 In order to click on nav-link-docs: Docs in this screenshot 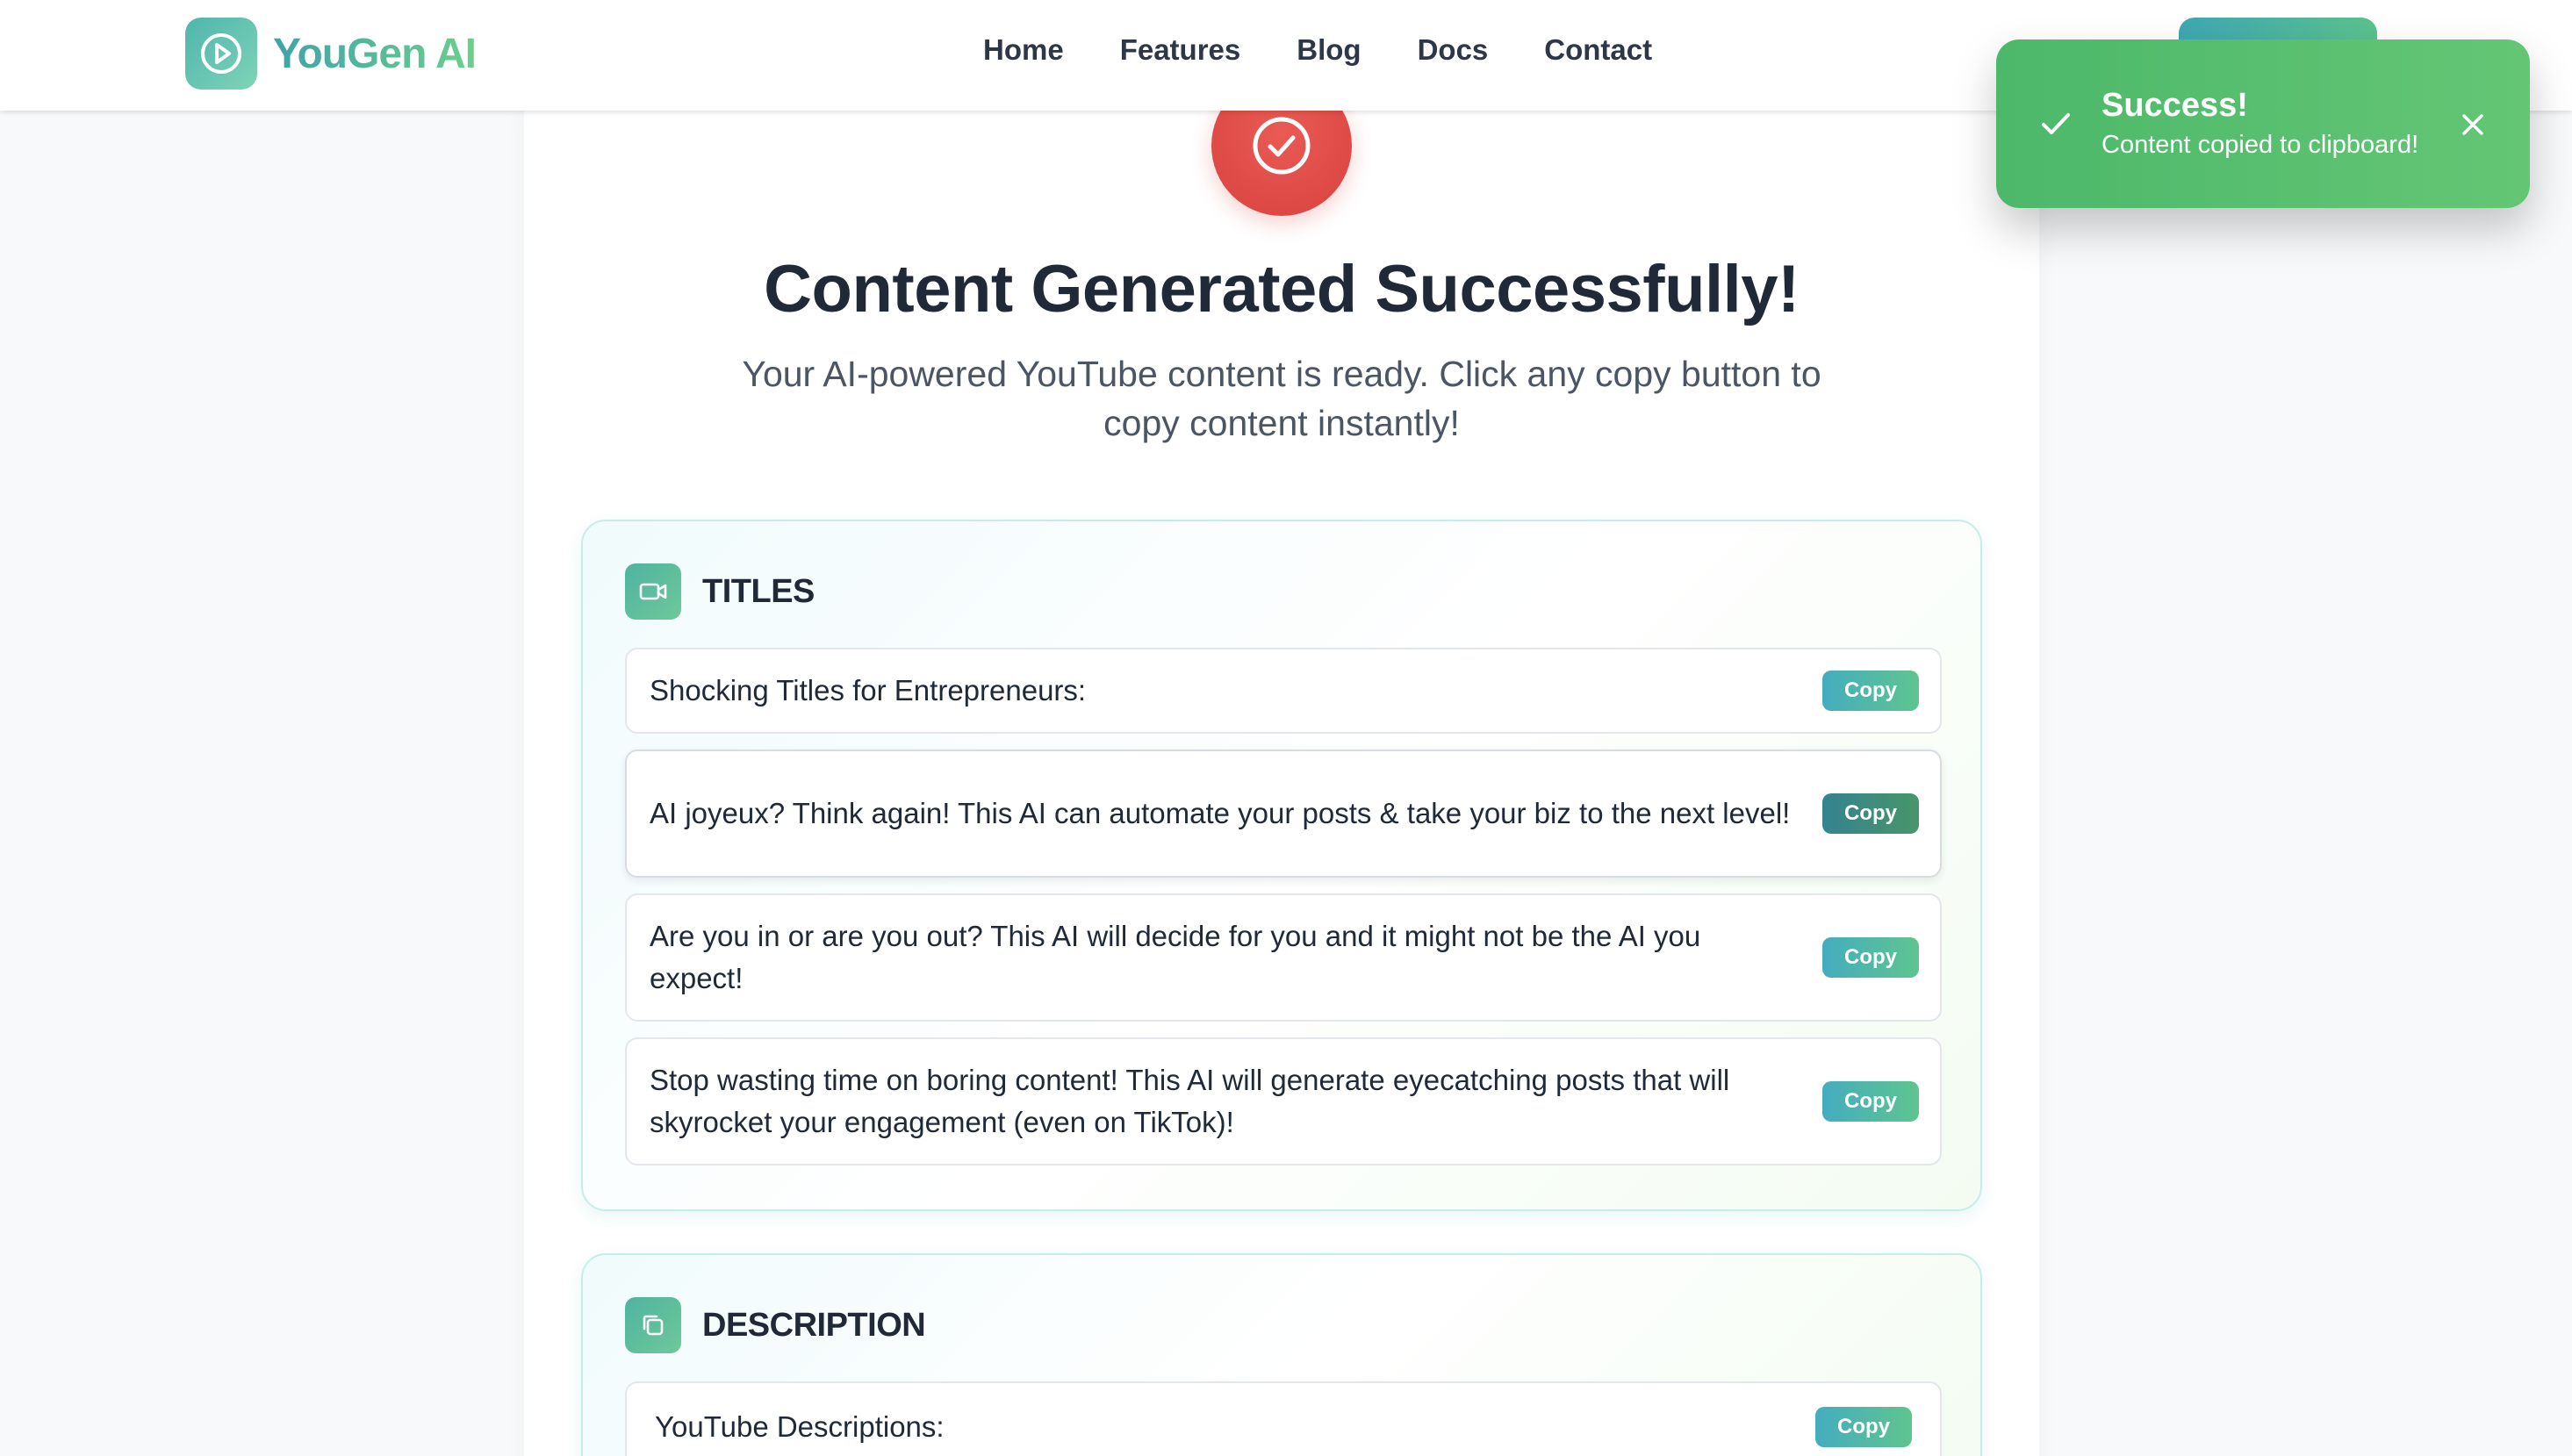, I will do `click(1453, 50)`.